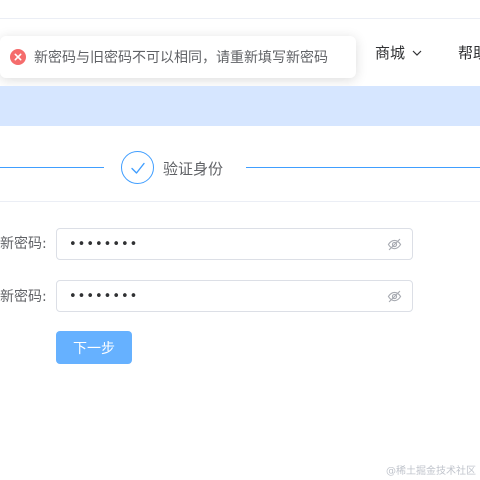 This screenshot has width=480, height=480. What do you see at coordinates (390, 53) in the screenshot?
I see `nav-item-mall-label: 商城` at bounding box center [390, 53].